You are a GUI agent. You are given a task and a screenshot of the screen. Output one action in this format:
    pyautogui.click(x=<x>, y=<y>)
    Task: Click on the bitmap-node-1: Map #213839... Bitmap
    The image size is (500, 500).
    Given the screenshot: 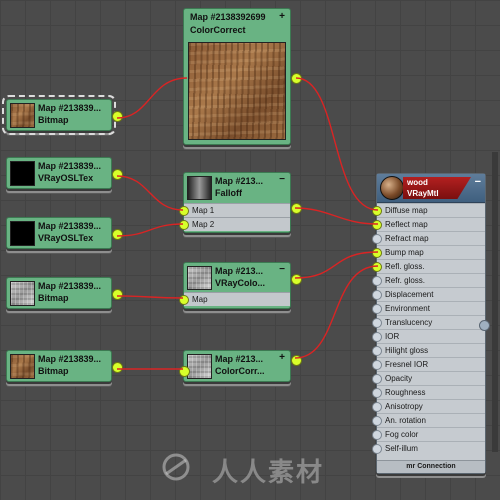 What is the action you would take?
    pyautogui.click(x=62, y=115)
    